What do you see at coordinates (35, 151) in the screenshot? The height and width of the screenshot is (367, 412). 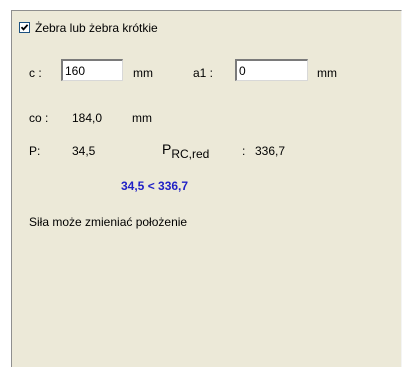 I see `p-label: P:` at bounding box center [35, 151].